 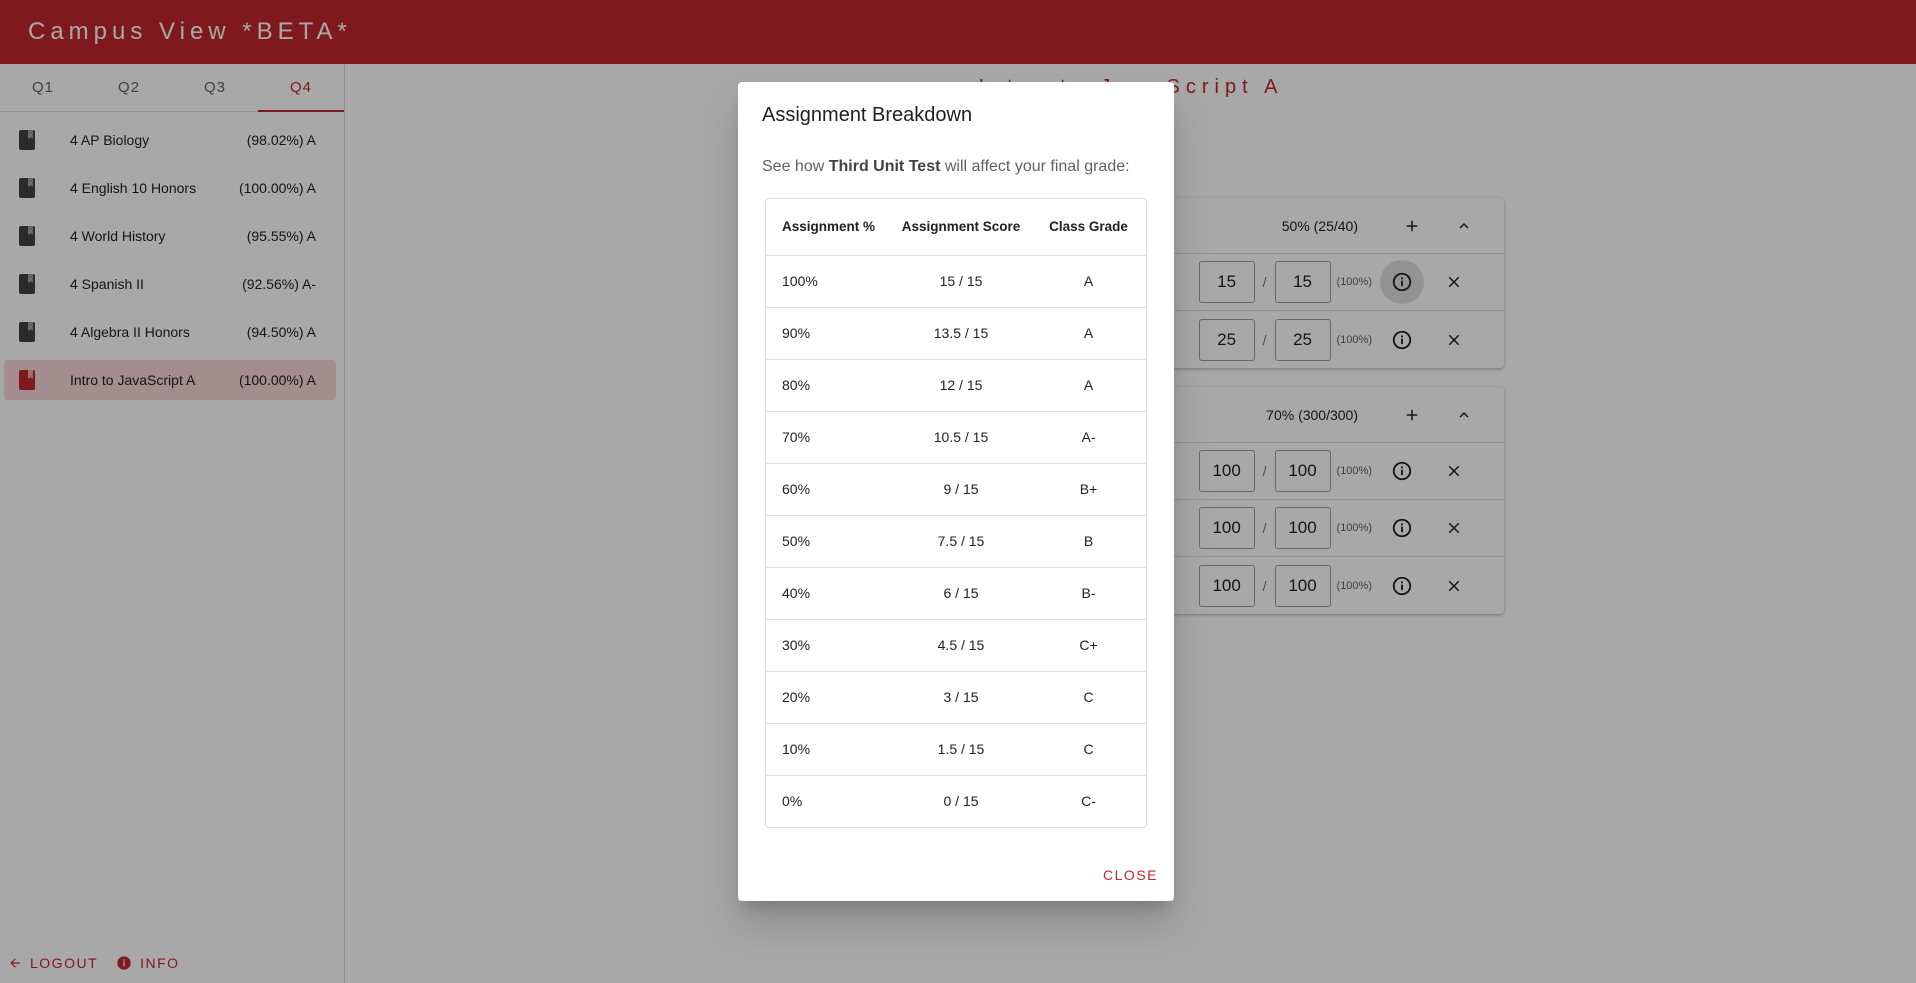 I want to click on table-row: 30% 4.5 / 15 C+, so click(x=956, y=645).